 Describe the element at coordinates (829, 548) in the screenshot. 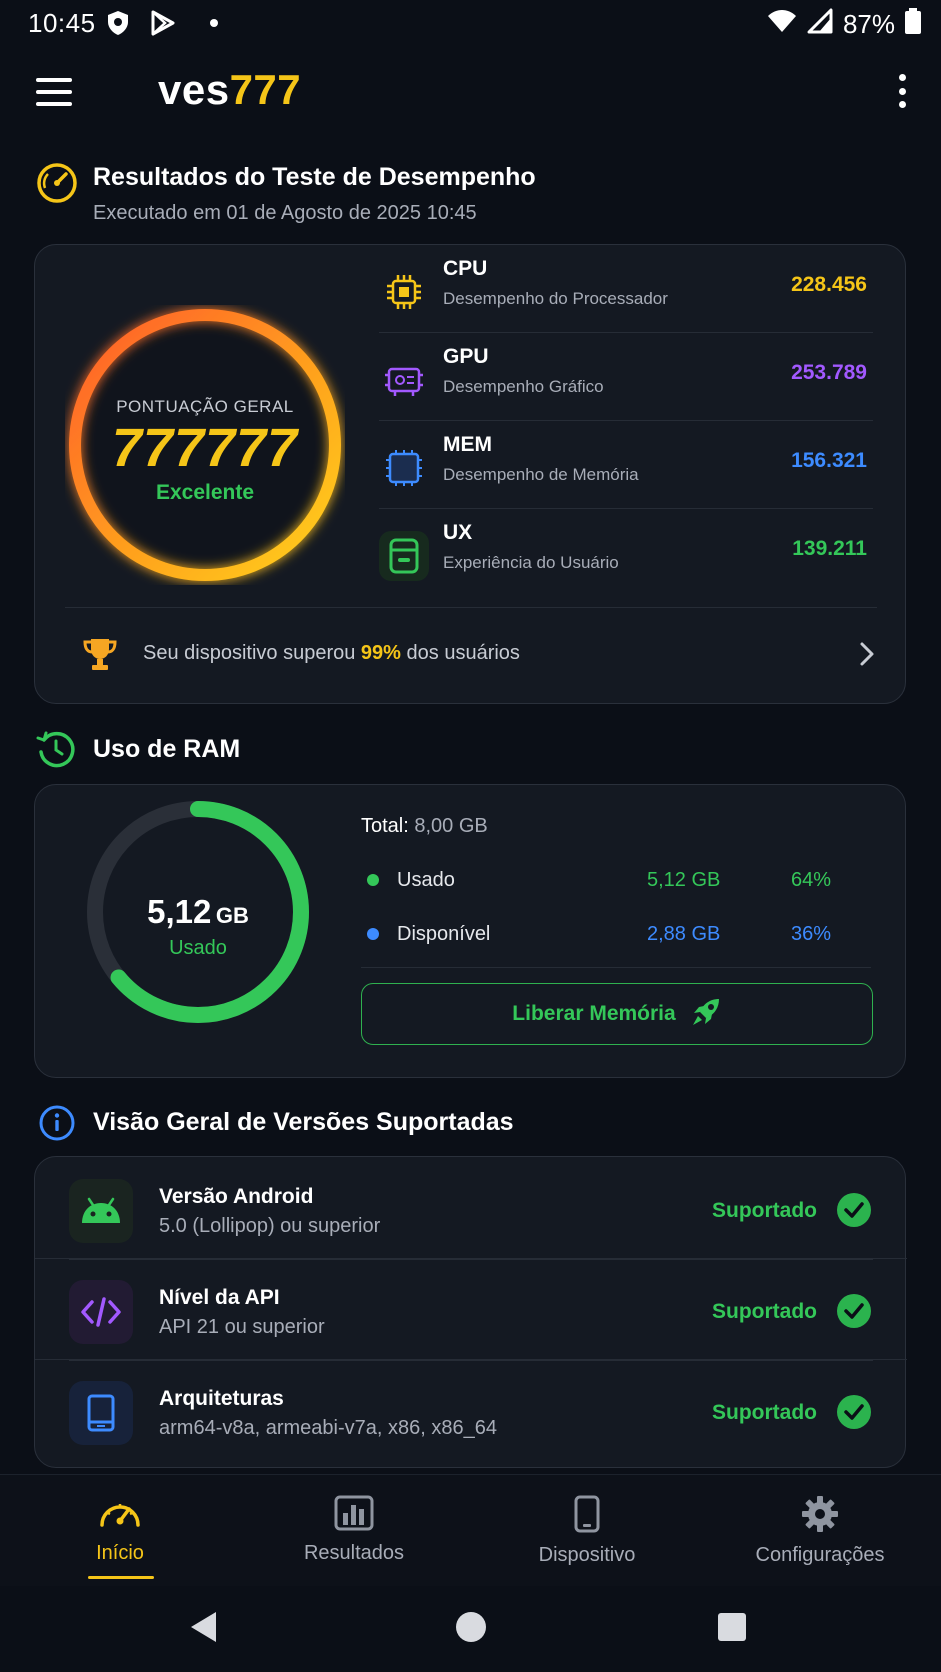

I see `metric-value: 139.211` at that location.